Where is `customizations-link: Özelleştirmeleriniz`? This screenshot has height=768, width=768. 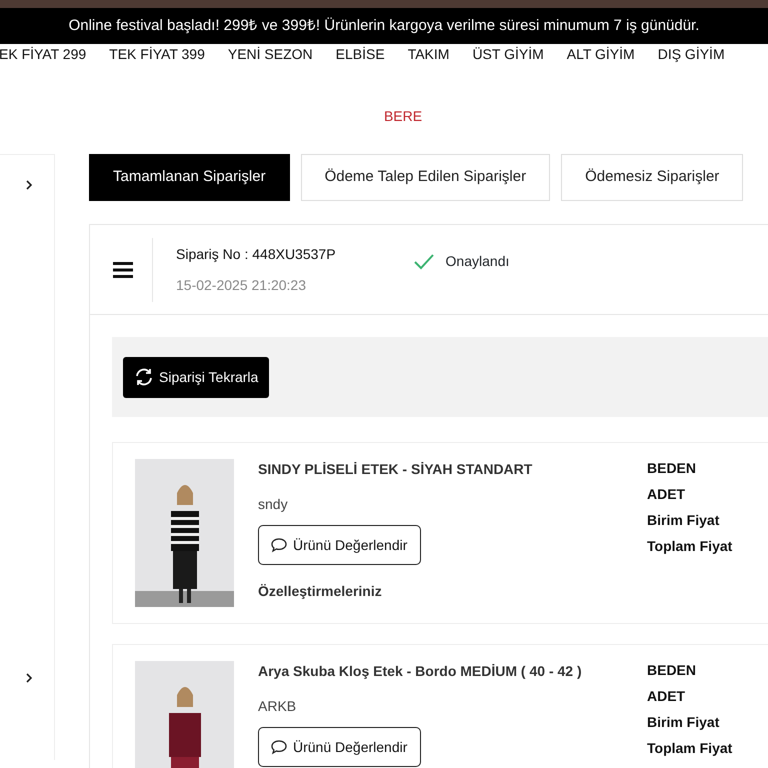
customizations-link: Özelleştirmeleriniz is located at coordinates (452, 591).